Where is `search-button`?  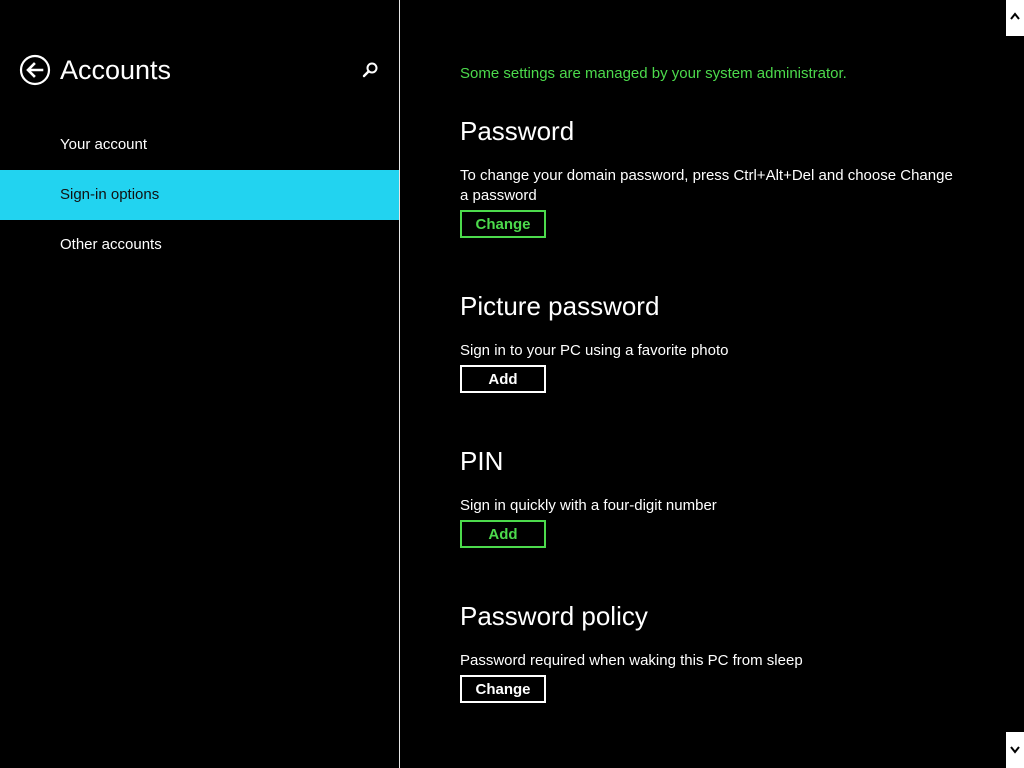 search-button is located at coordinates (370, 70).